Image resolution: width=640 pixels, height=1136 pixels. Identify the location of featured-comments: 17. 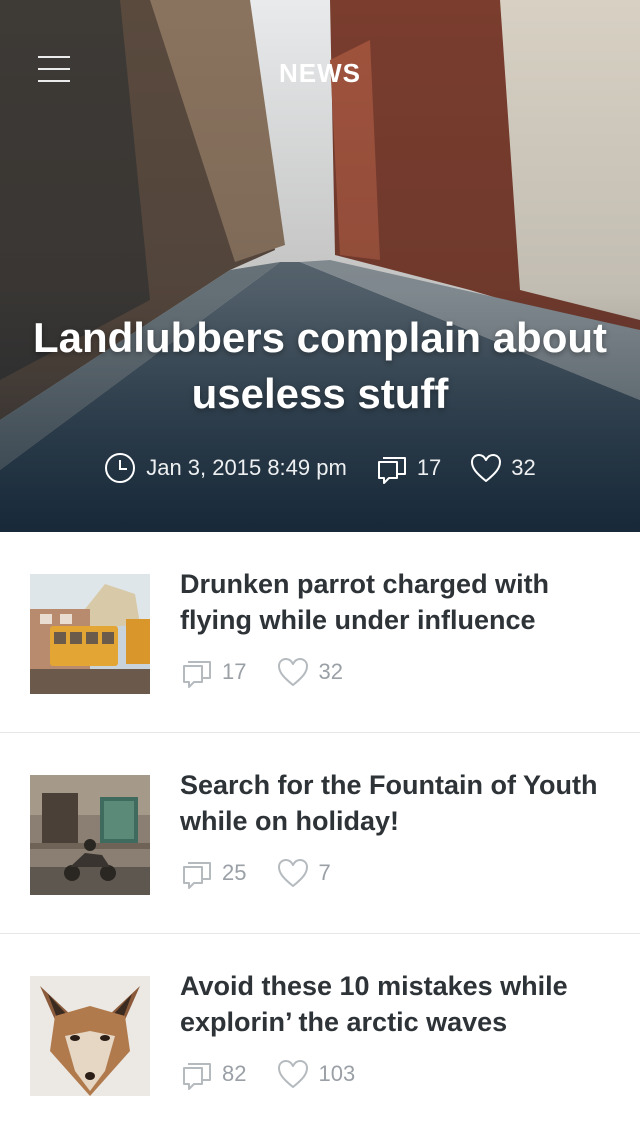
(408, 468).